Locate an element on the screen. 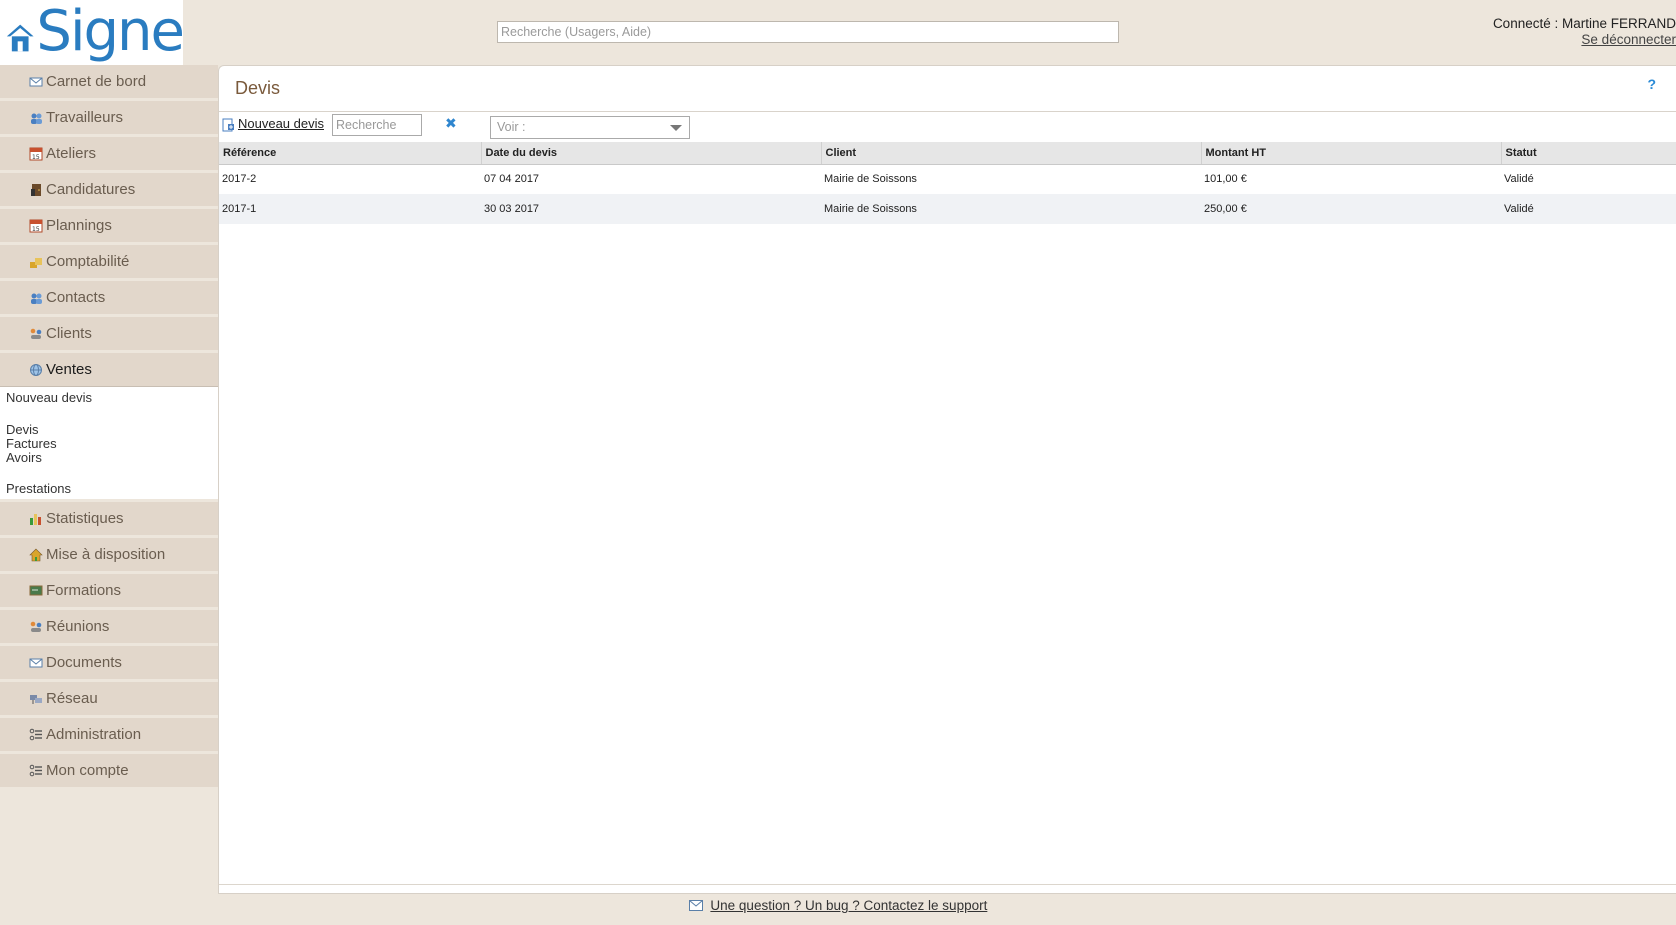 The width and height of the screenshot is (1676, 925). app-logo: Signe is located at coordinates (92, 32).